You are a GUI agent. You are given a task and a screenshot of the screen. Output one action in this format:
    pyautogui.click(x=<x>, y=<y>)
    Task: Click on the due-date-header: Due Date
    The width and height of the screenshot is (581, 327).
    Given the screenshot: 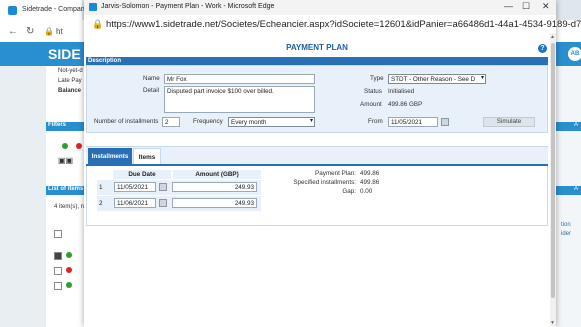 What is the action you would take?
    pyautogui.click(x=142, y=174)
    